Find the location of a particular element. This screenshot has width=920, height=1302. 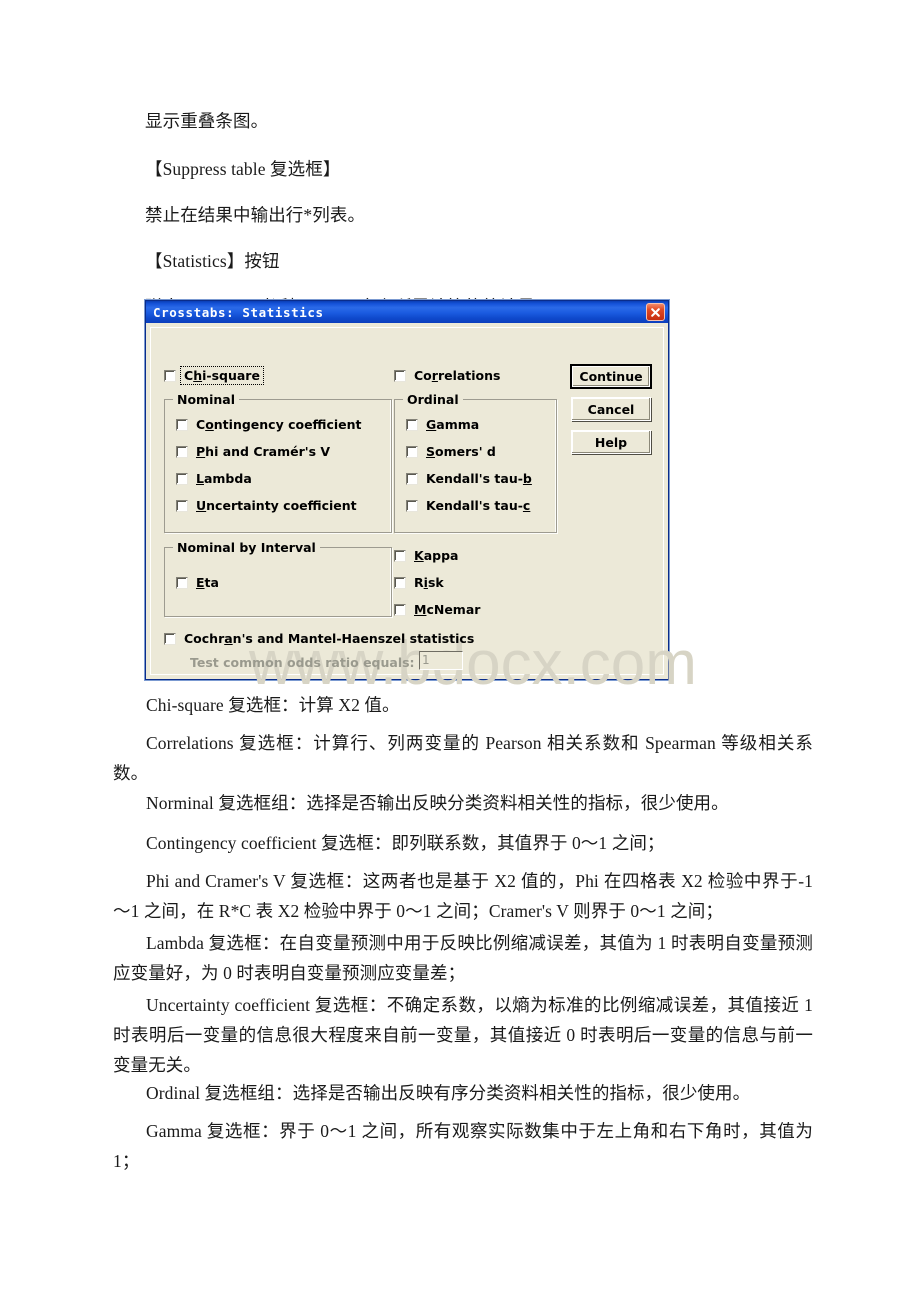

checkbox-label: McNemar is located at coordinates (447, 609).